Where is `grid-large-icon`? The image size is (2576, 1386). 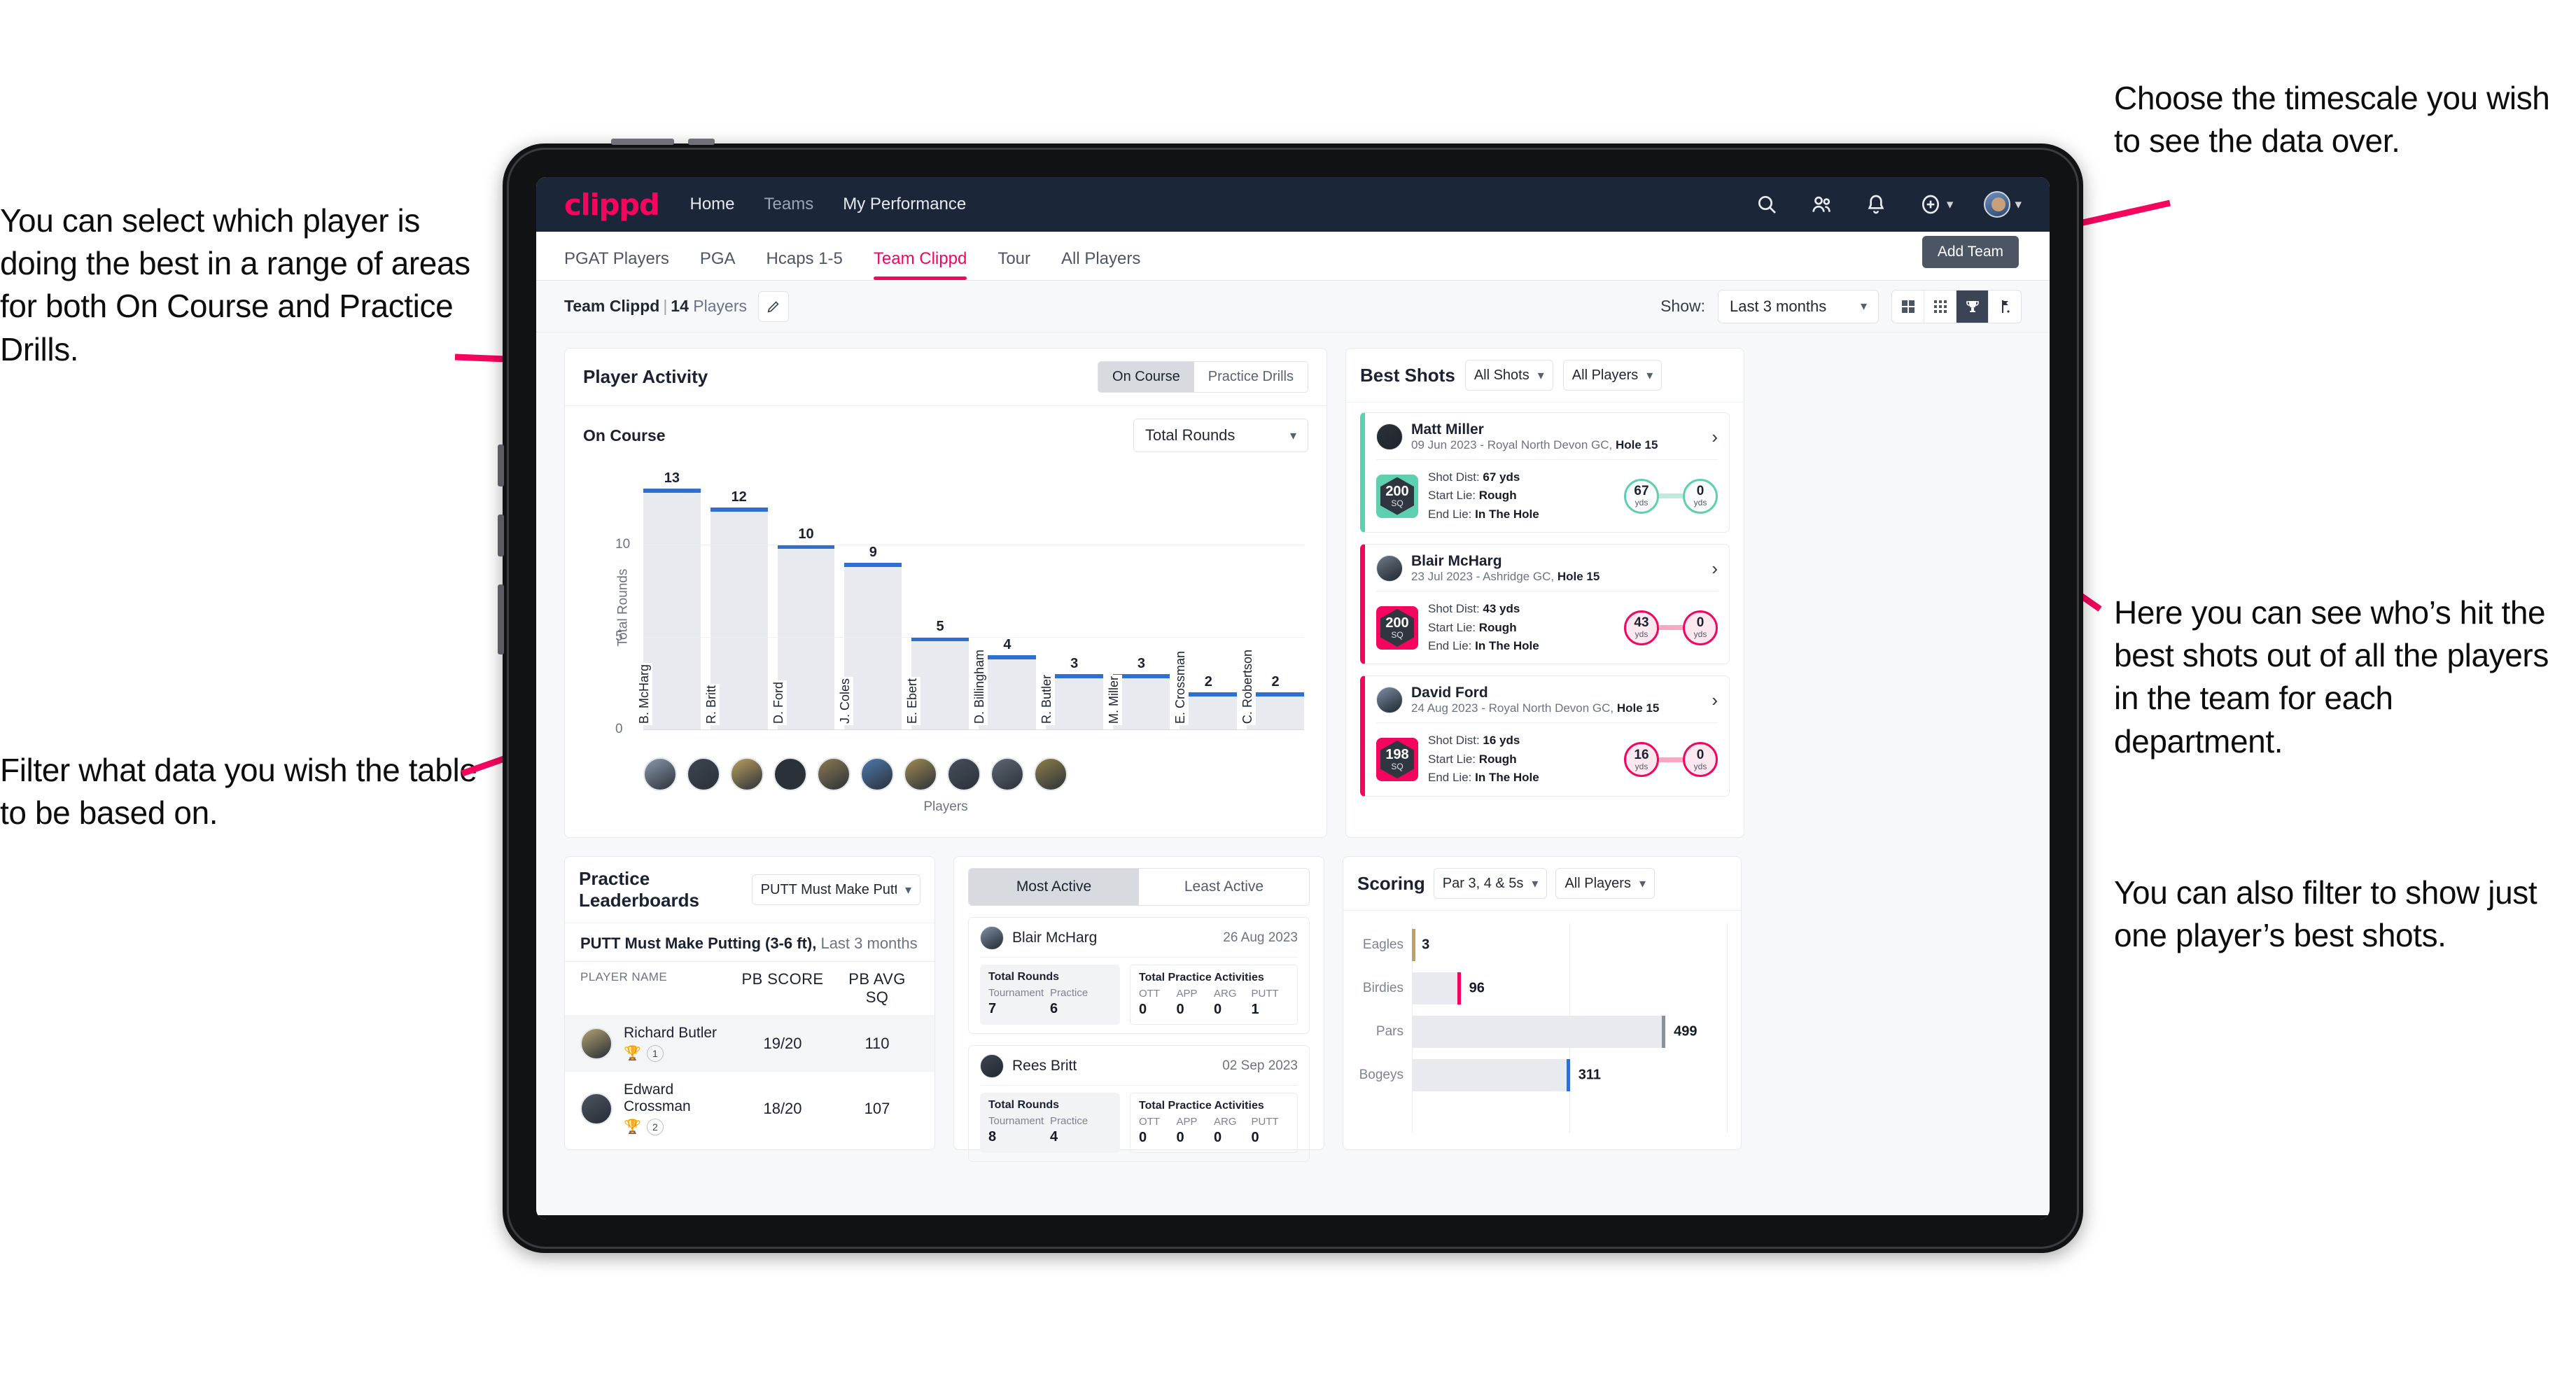
grid-large-icon is located at coordinates (1908, 306).